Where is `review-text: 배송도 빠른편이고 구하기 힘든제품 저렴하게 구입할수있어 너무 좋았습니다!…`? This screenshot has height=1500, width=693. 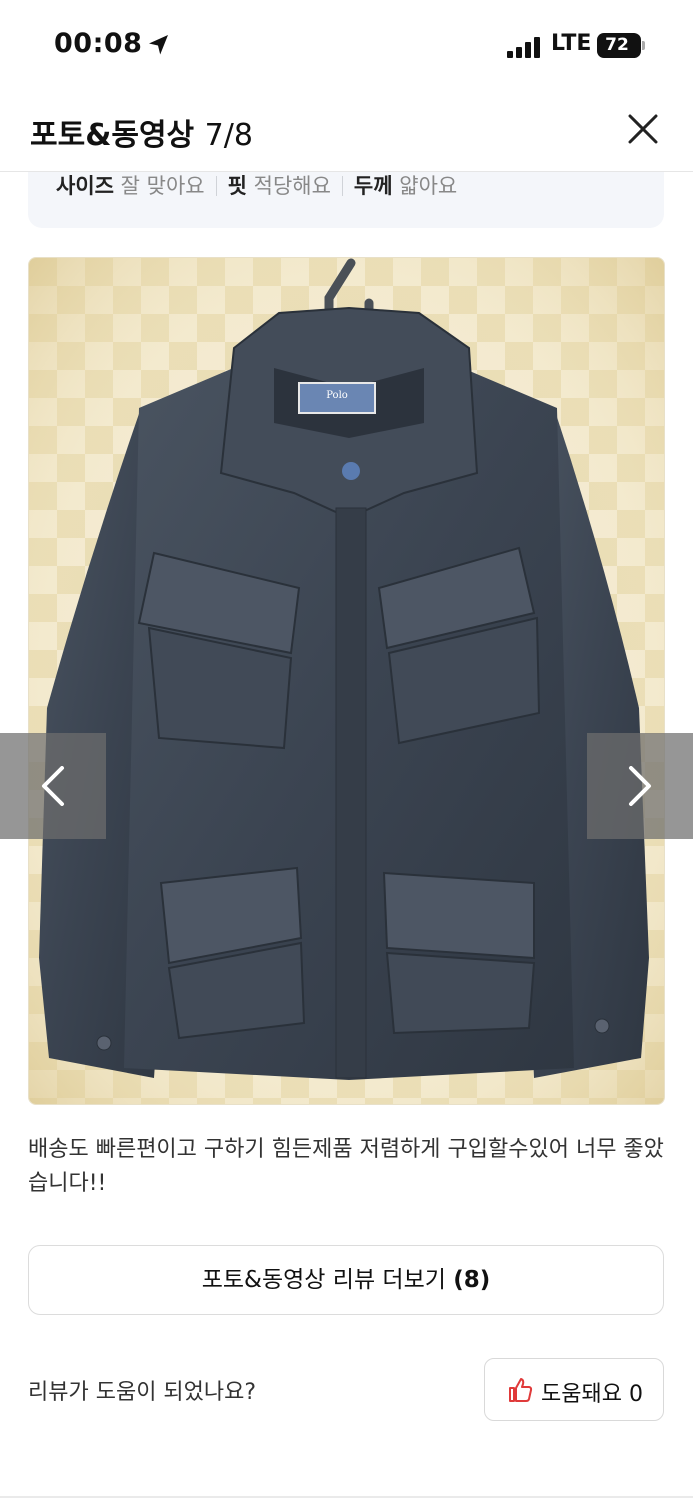 review-text: 배송도 빠른편이고 구하기 힘든제품 저렴하게 구입할수있어 너무 좋았습니다!… is located at coordinates (346, 1166).